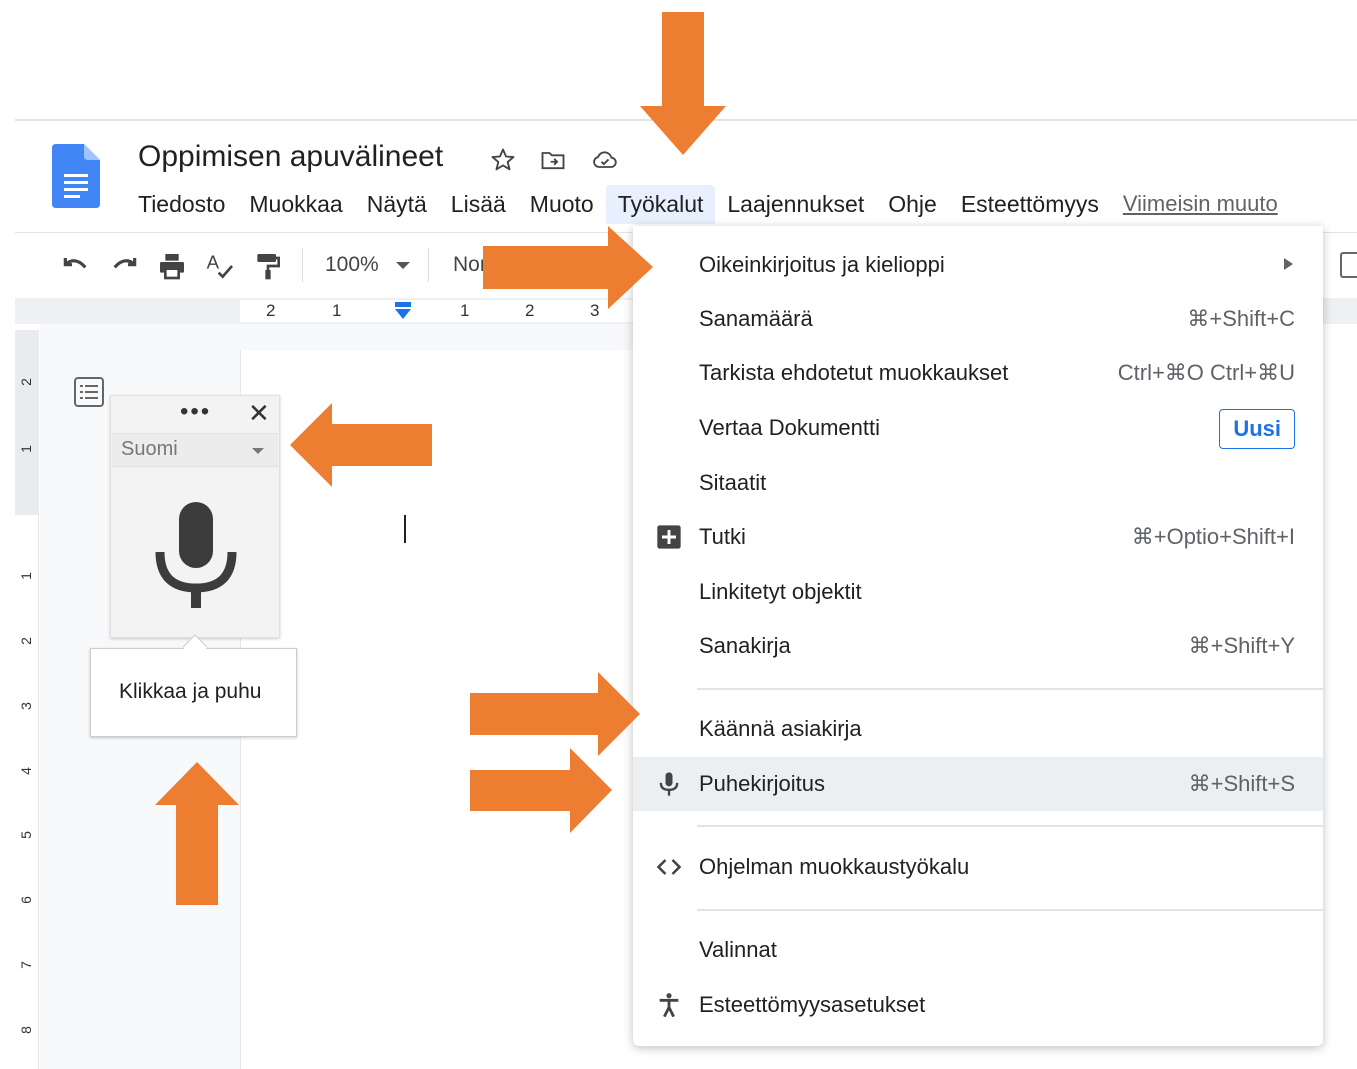 This screenshot has height=1069, width=1357. I want to click on menu-item-translate-document: Käännä asiakirja, so click(978, 729).